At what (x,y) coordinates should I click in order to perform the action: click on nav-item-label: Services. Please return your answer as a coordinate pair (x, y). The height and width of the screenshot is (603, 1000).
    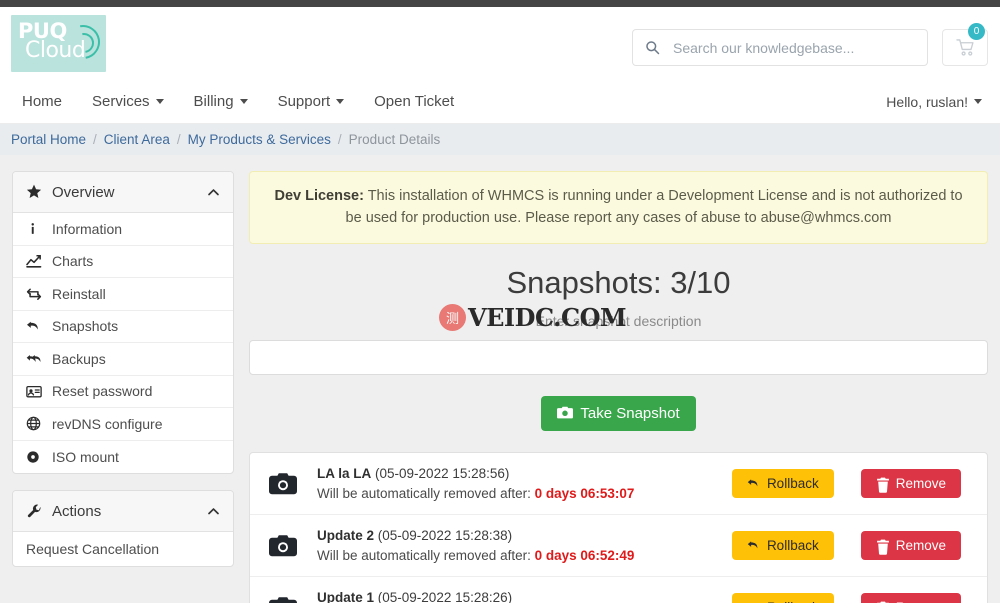
    Looking at the image, I should click on (121, 101).